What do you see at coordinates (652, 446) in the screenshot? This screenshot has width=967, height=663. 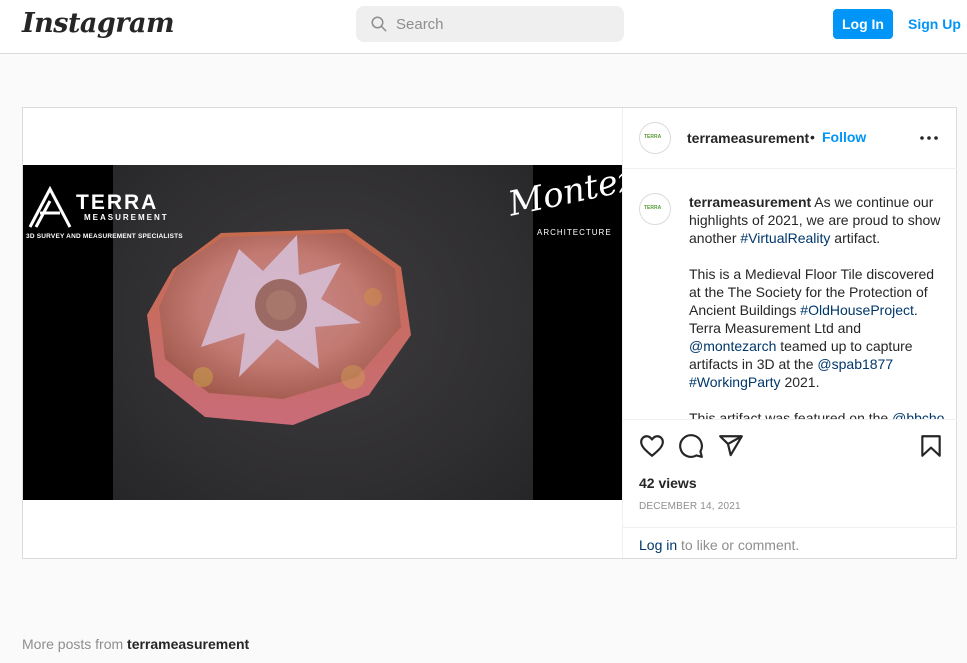 I see `heart-icon` at bounding box center [652, 446].